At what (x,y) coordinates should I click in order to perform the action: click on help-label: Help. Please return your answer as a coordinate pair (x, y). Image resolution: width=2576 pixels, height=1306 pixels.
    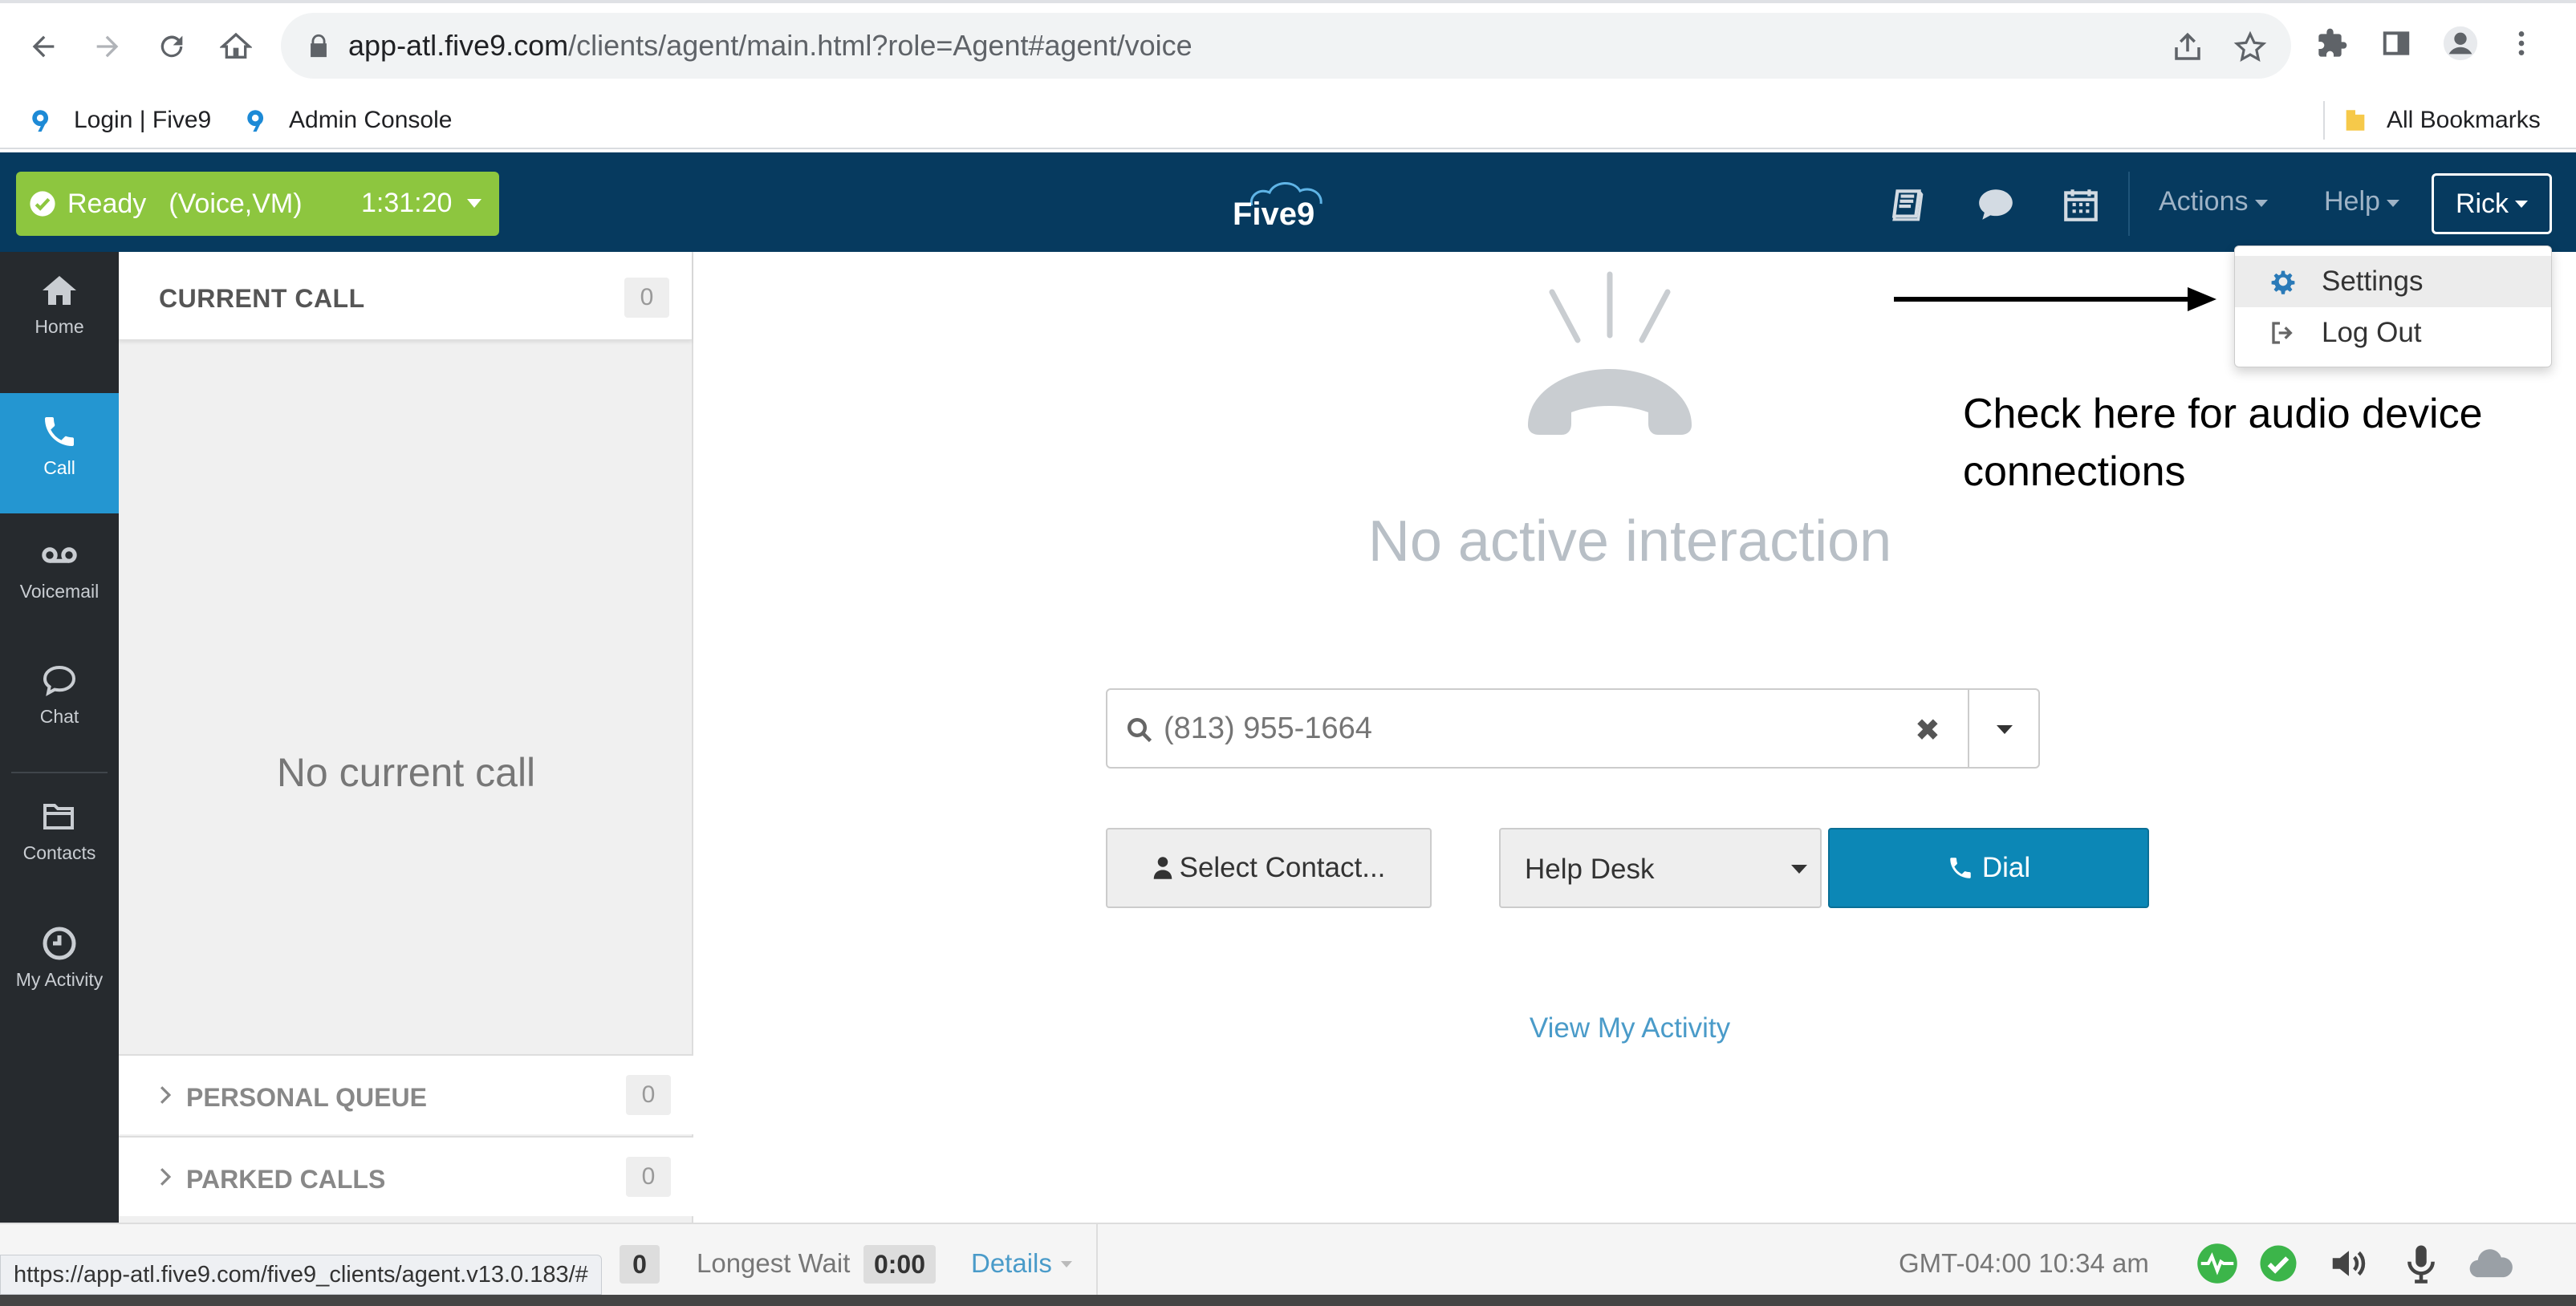
    Looking at the image, I should click on (2352, 201).